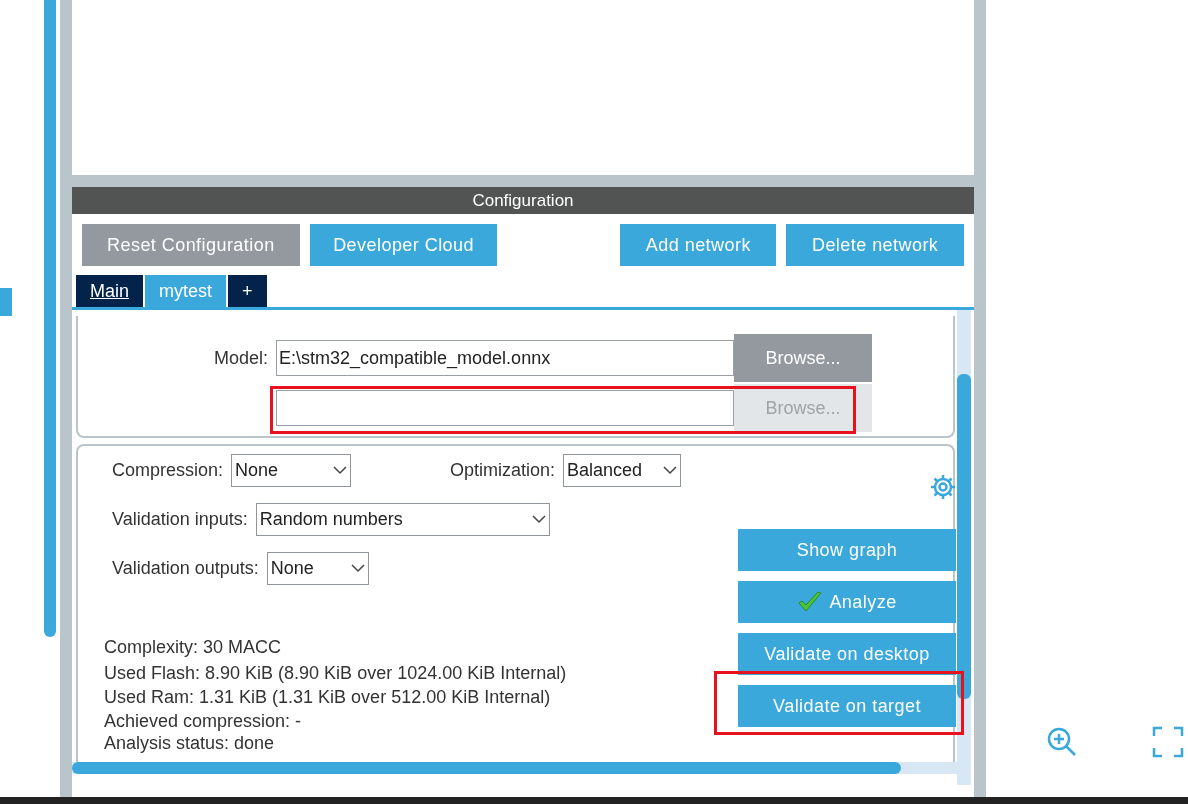  What do you see at coordinates (331, 519) in the screenshot?
I see `dropdown-value: Random numbers` at bounding box center [331, 519].